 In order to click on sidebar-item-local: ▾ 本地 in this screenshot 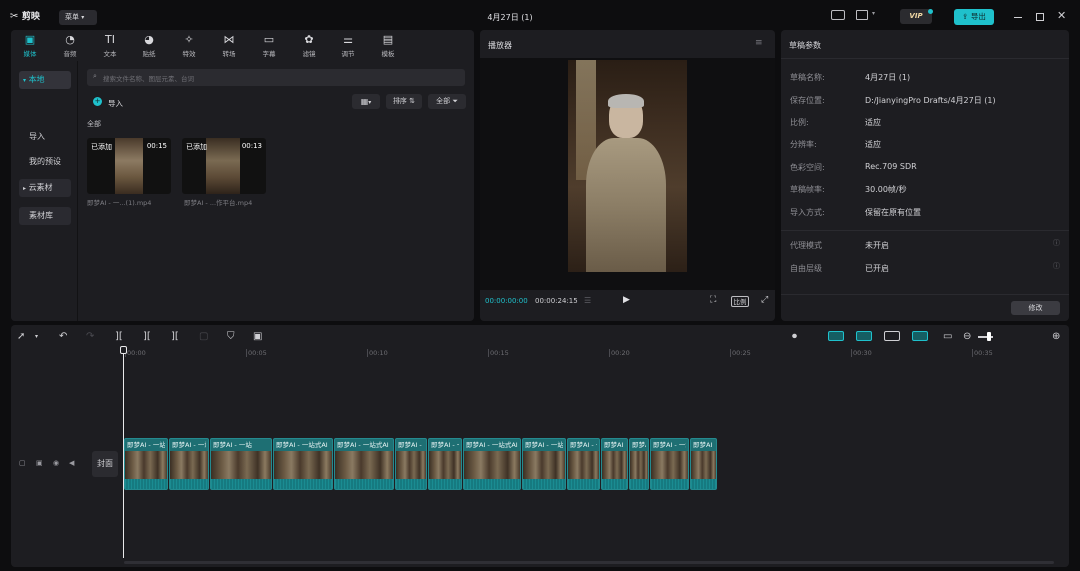, I will do `click(45, 80)`.